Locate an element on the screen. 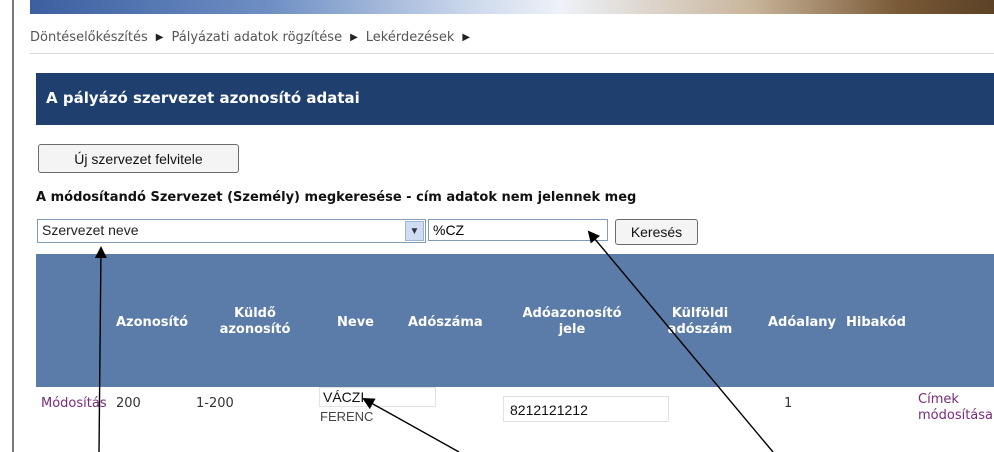 The image size is (994, 452). header-adoazonosito-line2: jele is located at coordinates (572, 329).